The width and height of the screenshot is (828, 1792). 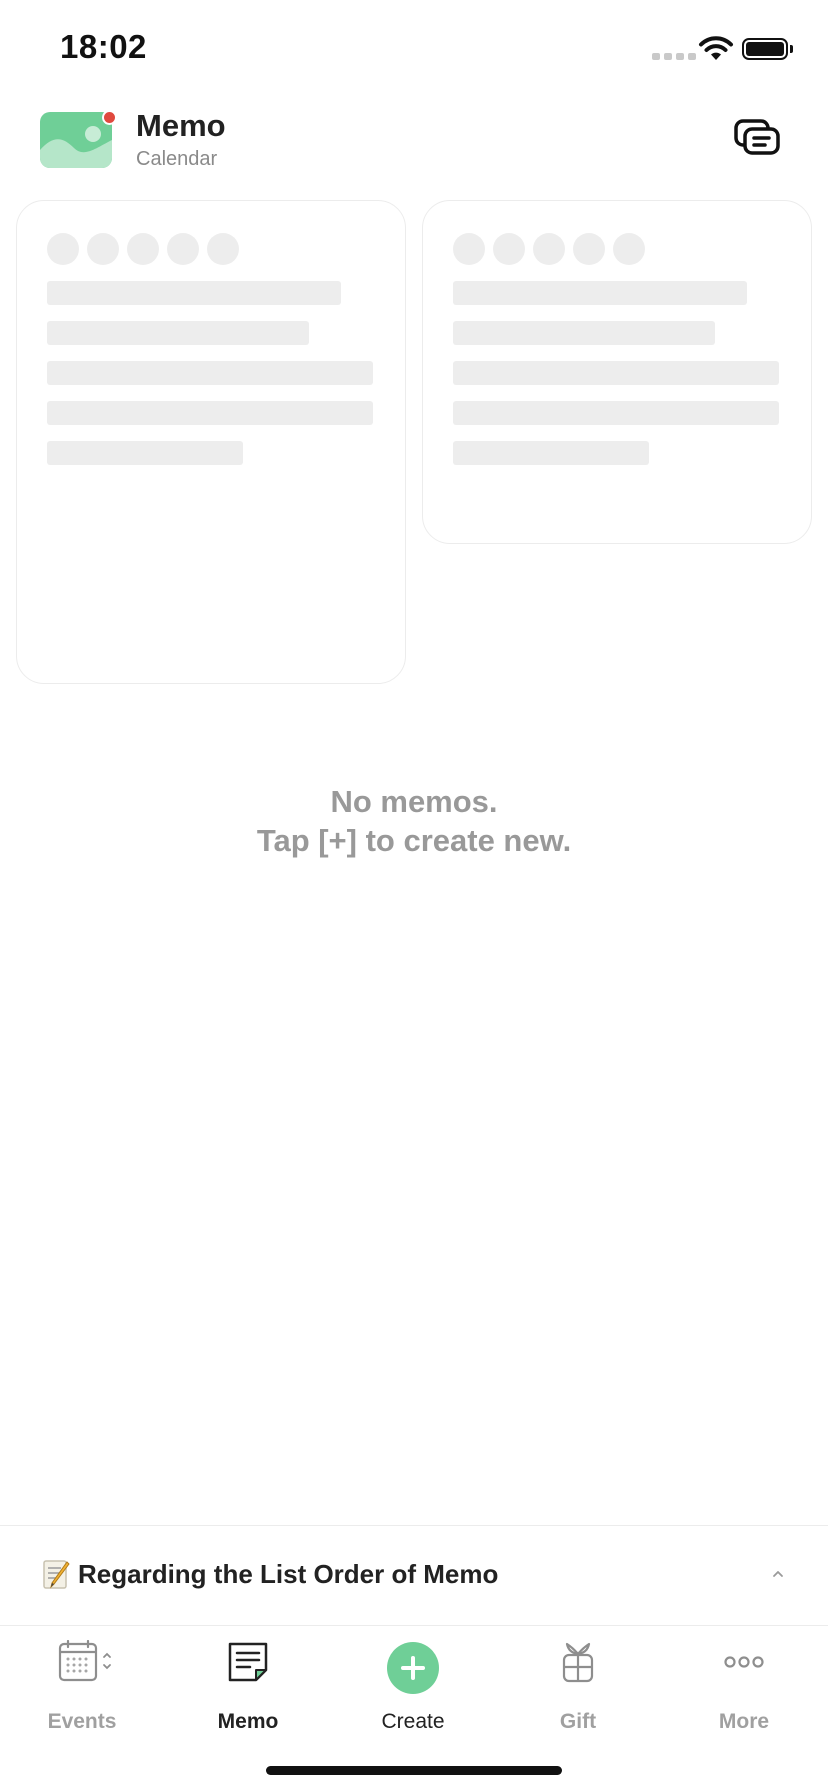 I want to click on memo-icon, so click(x=248, y=1662).